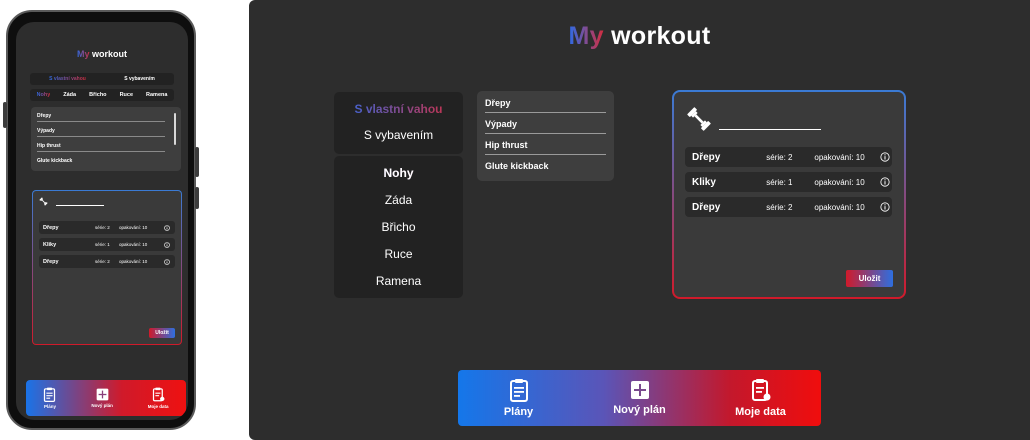 This screenshot has width=1030, height=440. I want to click on category-bar: Nohy Záda Břicho Ruce Ramena, so click(102, 95).